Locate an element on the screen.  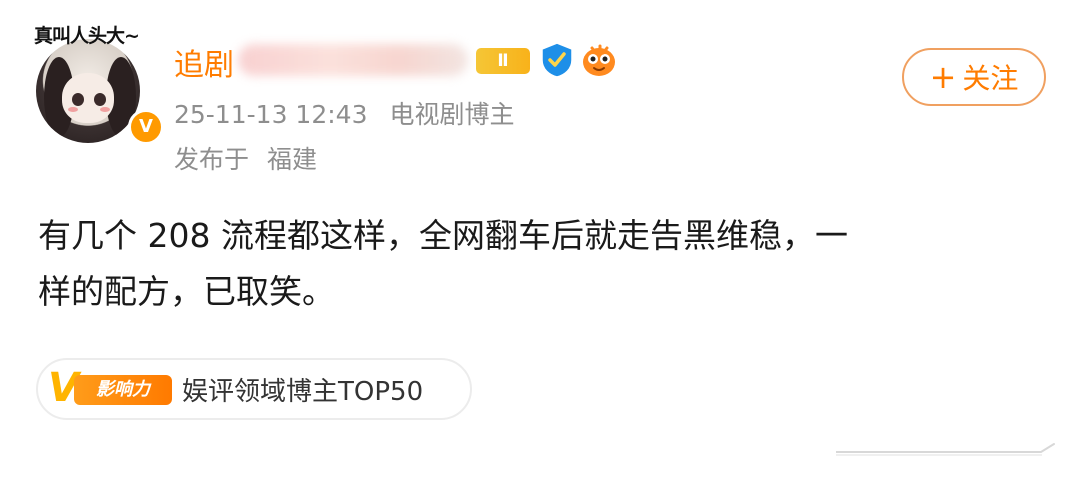
author-name: 追剧 is located at coordinates (204, 62).